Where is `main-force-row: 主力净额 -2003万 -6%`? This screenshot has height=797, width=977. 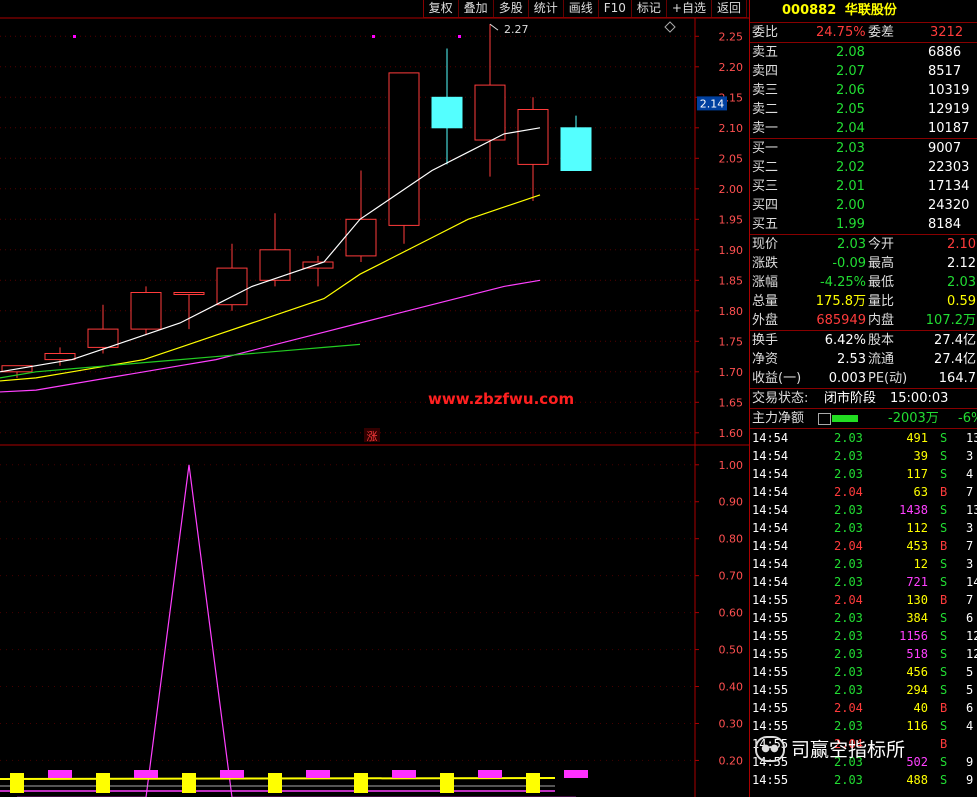
main-force-row: 主力净额 -2003万 -6% is located at coordinates (863, 418).